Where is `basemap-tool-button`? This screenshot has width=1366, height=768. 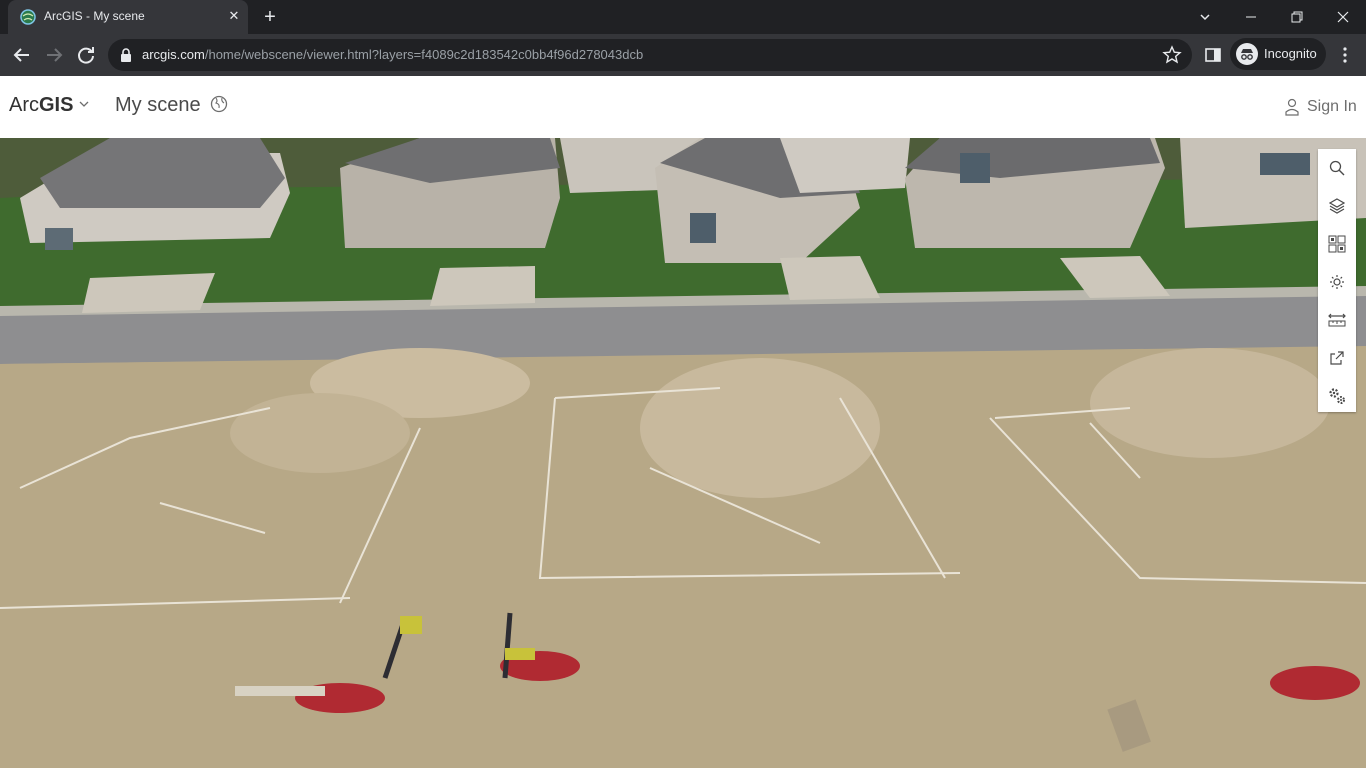
basemap-tool-button is located at coordinates (1337, 244).